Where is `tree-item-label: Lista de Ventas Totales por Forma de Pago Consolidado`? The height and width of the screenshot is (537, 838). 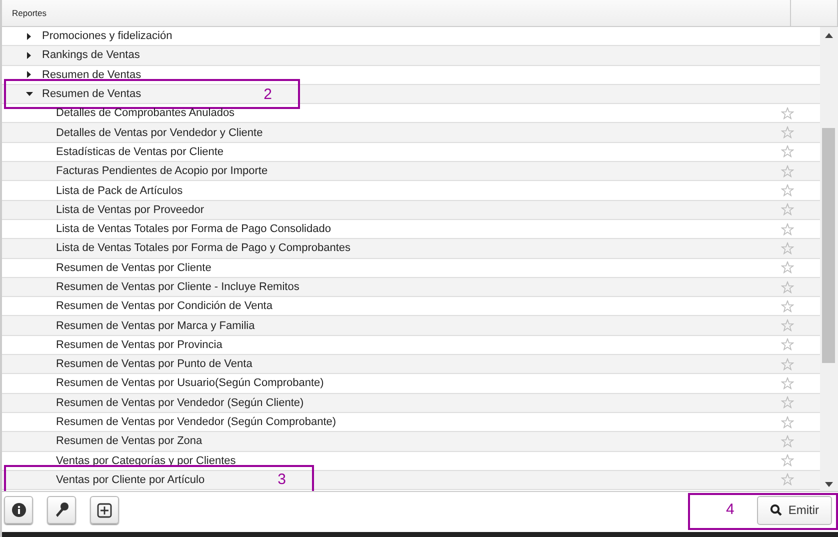
tree-item-label: Lista de Ventas Totales por Forma de Pago Consolidado is located at coordinates (193, 229).